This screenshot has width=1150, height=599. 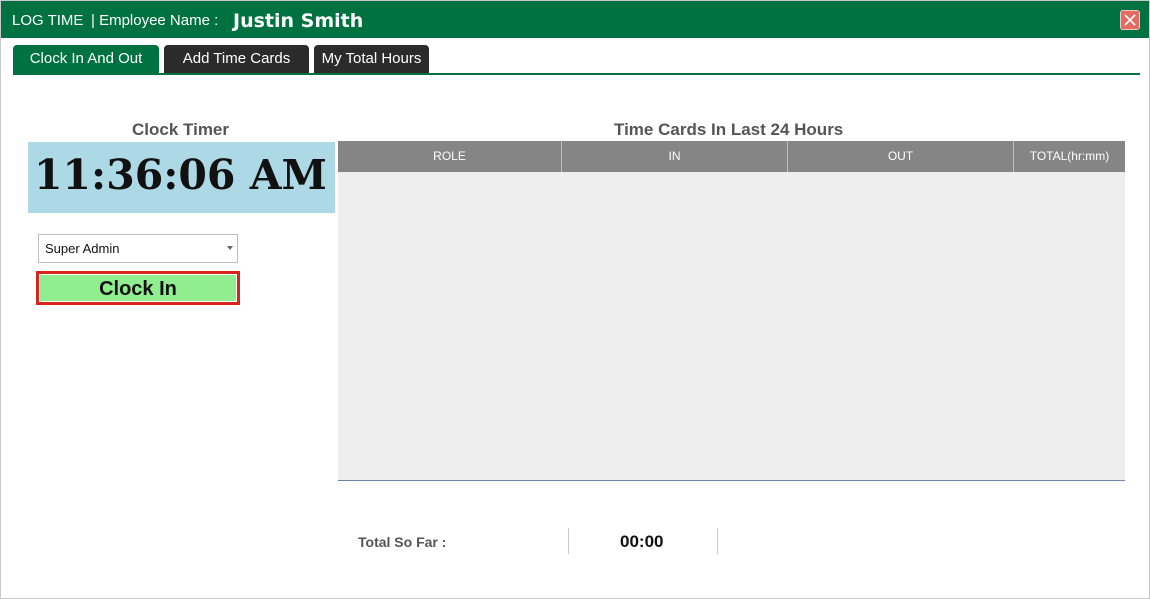 I want to click on close-button, so click(x=1130, y=20).